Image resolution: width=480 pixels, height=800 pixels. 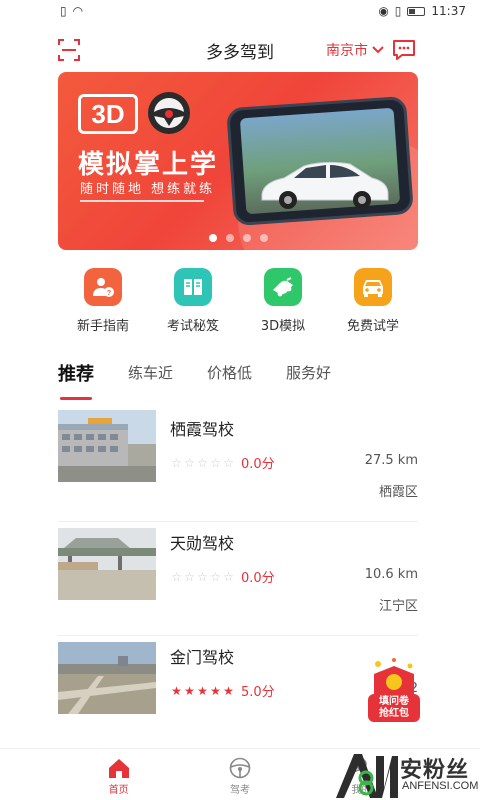 I want to click on city-selector: 南京市, so click(x=355, y=50).